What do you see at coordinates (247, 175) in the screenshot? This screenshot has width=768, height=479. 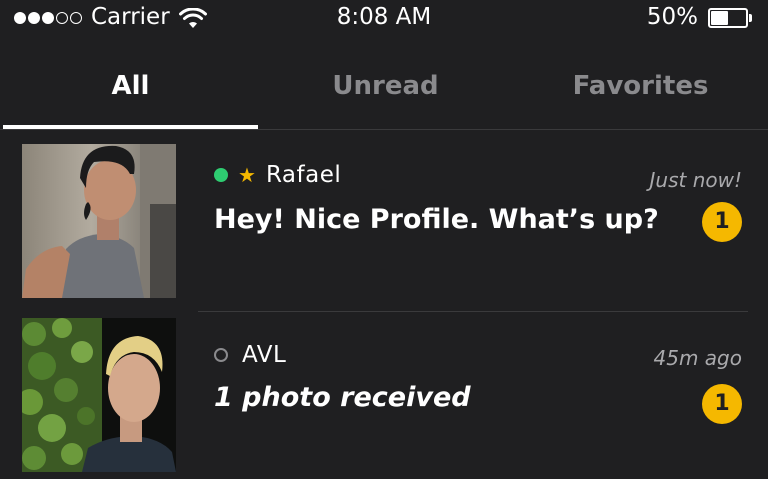 I see `favorite-star-icon: ★` at bounding box center [247, 175].